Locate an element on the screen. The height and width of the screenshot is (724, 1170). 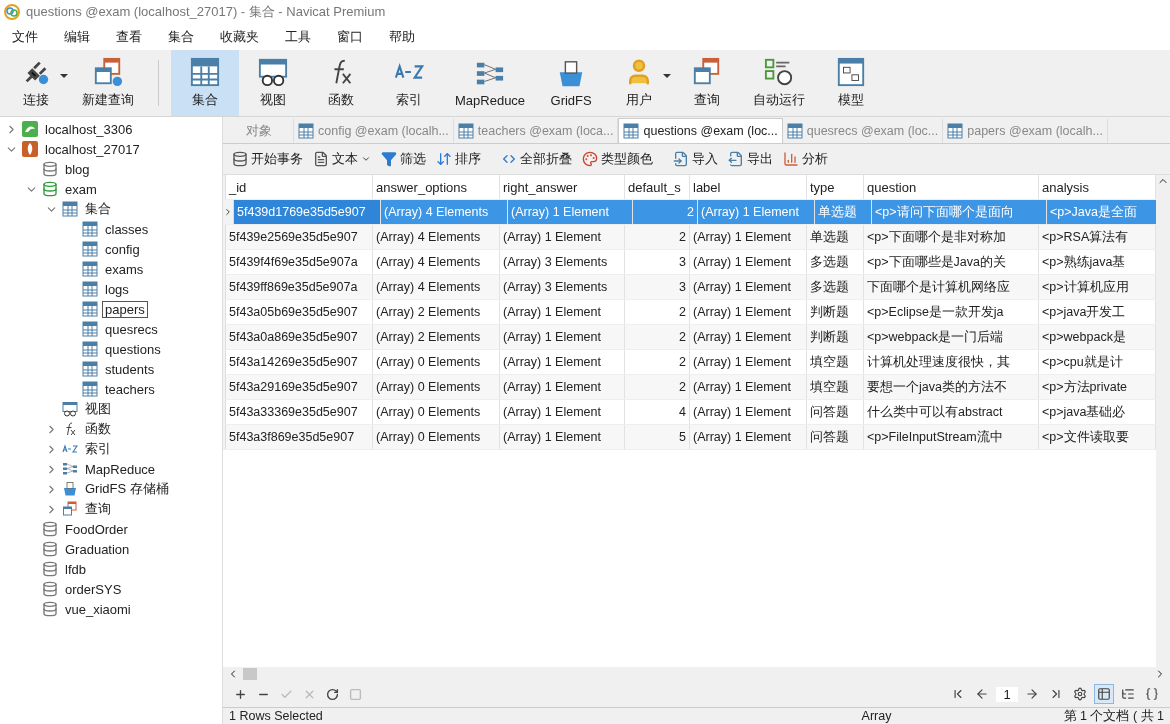
tree-item: 函数 is located at coordinates (98, 429).